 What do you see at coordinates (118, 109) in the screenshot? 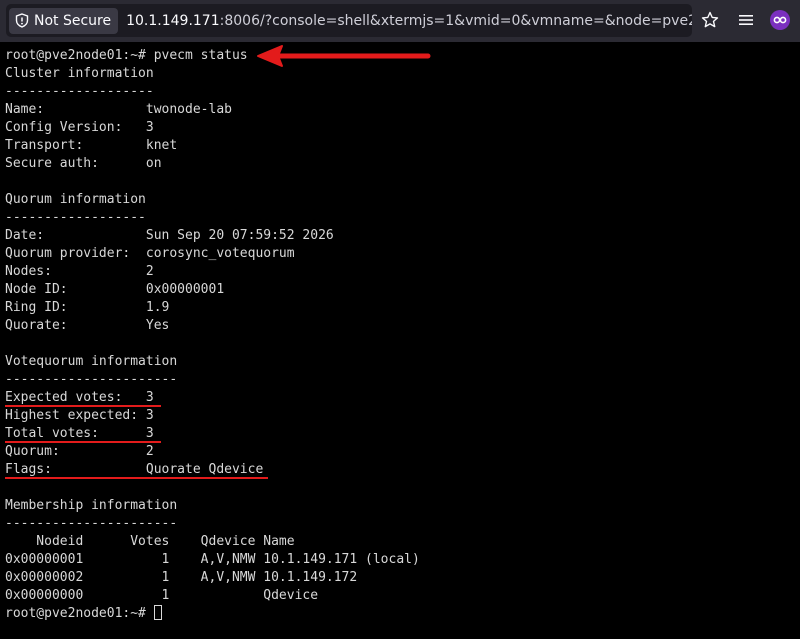
I see `terminal-line: Name: twonode-lab` at bounding box center [118, 109].